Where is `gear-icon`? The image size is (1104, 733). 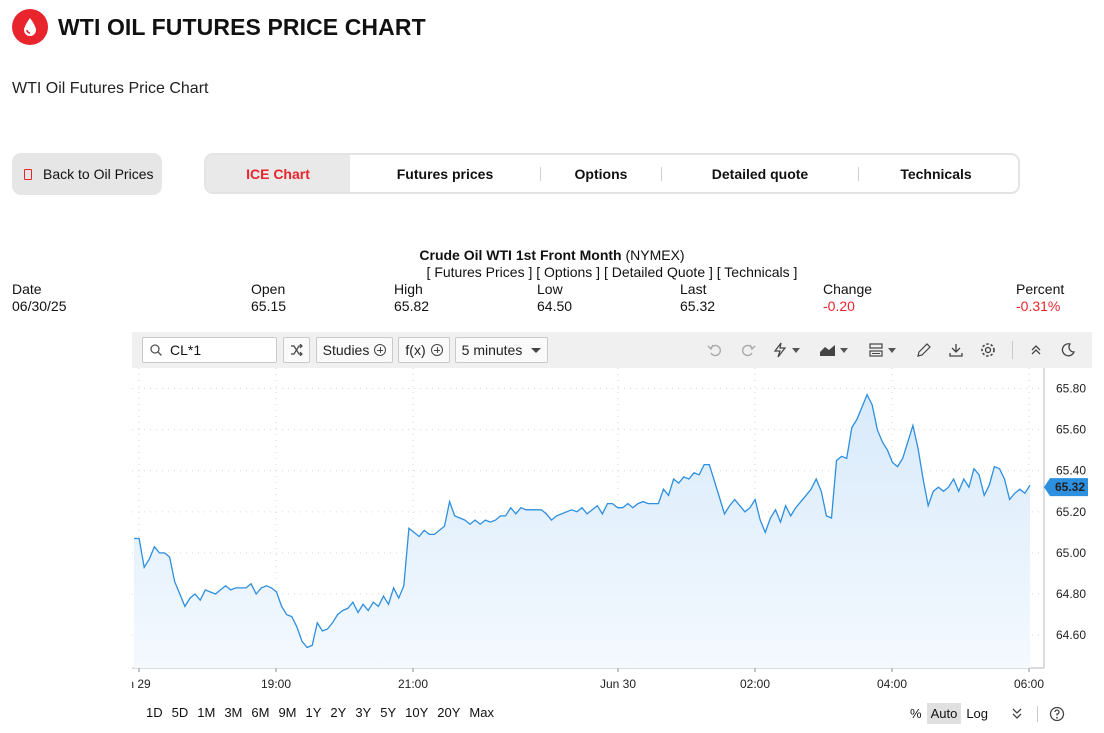 gear-icon is located at coordinates (988, 350).